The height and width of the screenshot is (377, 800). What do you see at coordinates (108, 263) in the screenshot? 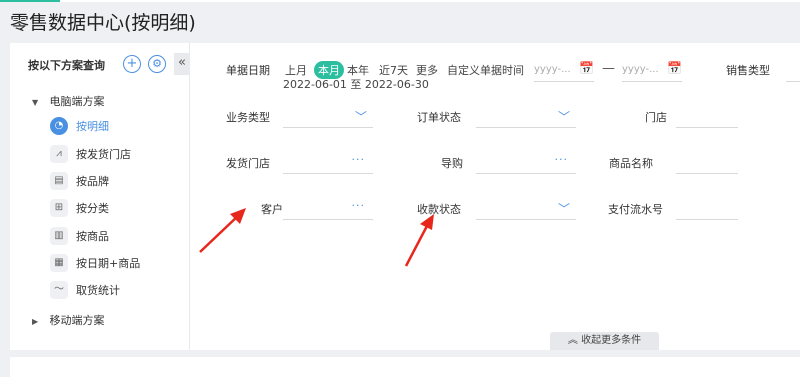
I see `sidebar-item-label: 按日期+商品` at bounding box center [108, 263].